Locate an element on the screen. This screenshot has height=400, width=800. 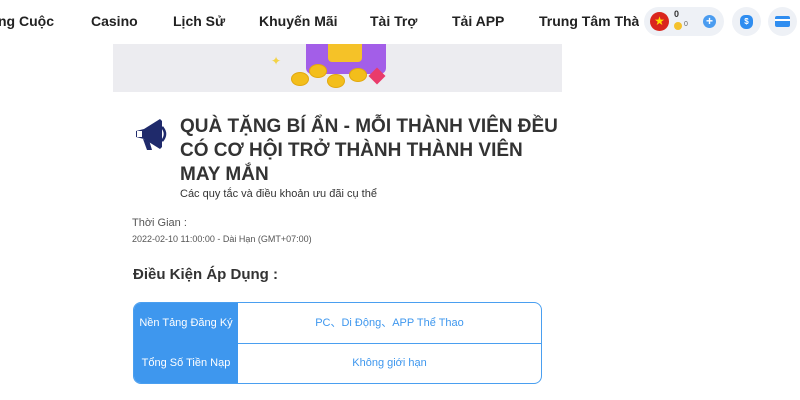
credit-card-icon is located at coordinates (782, 21).